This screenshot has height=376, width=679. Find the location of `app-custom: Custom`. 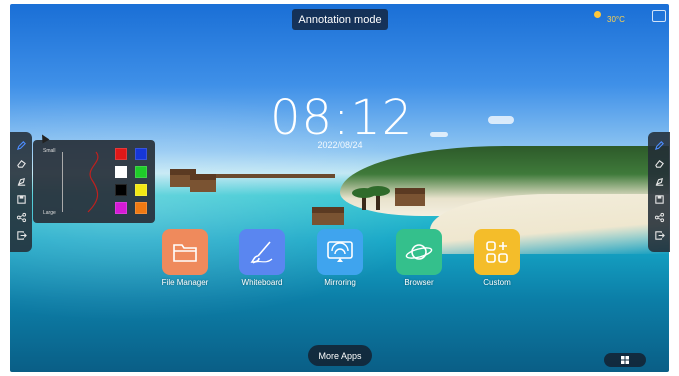

app-custom: Custom is located at coordinates (497, 258).